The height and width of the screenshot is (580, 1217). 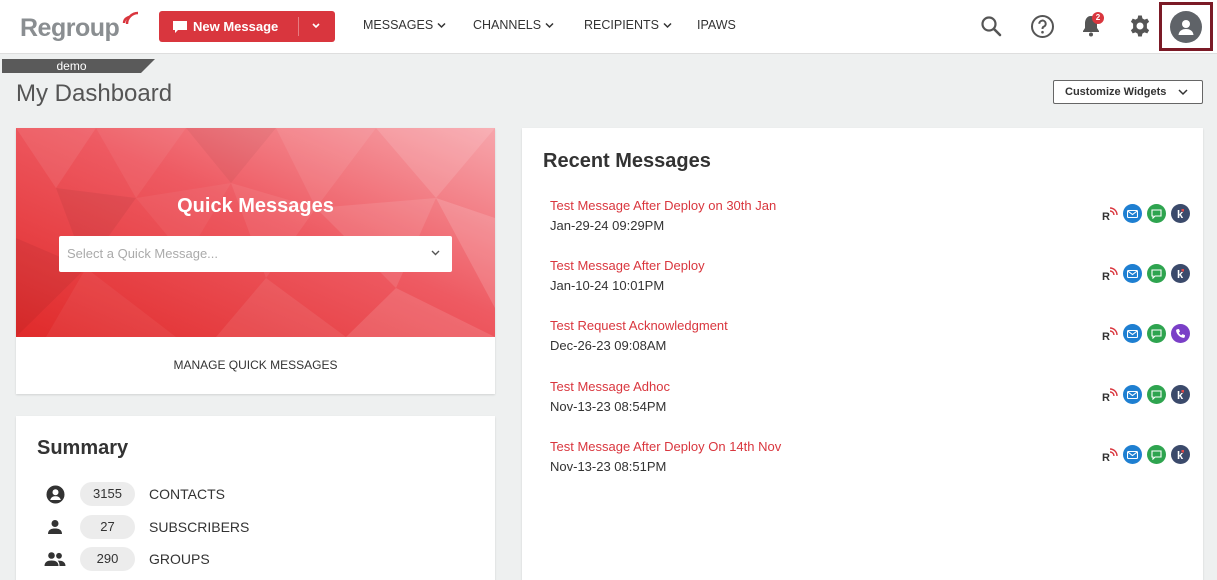 I want to click on avatar, so click(x=1186, y=26).